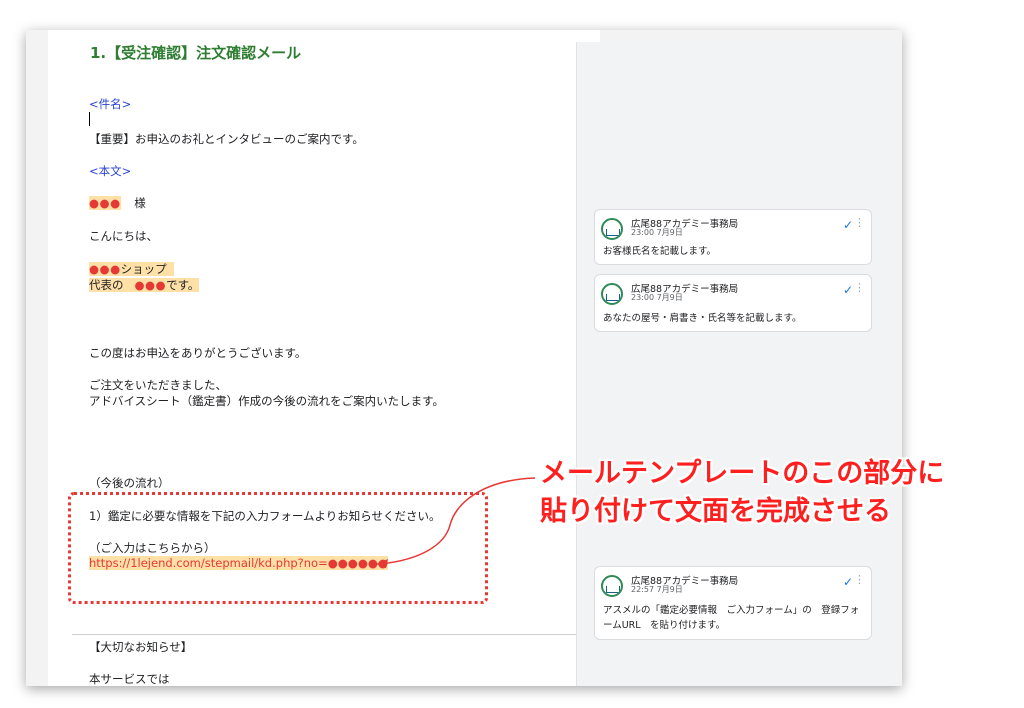 The width and height of the screenshot is (1024, 708). What do you see at coordinates (129, 483) in the screenshot?
I see `flow-heading: （今後の流れ）` at bounding box center [129, 483].